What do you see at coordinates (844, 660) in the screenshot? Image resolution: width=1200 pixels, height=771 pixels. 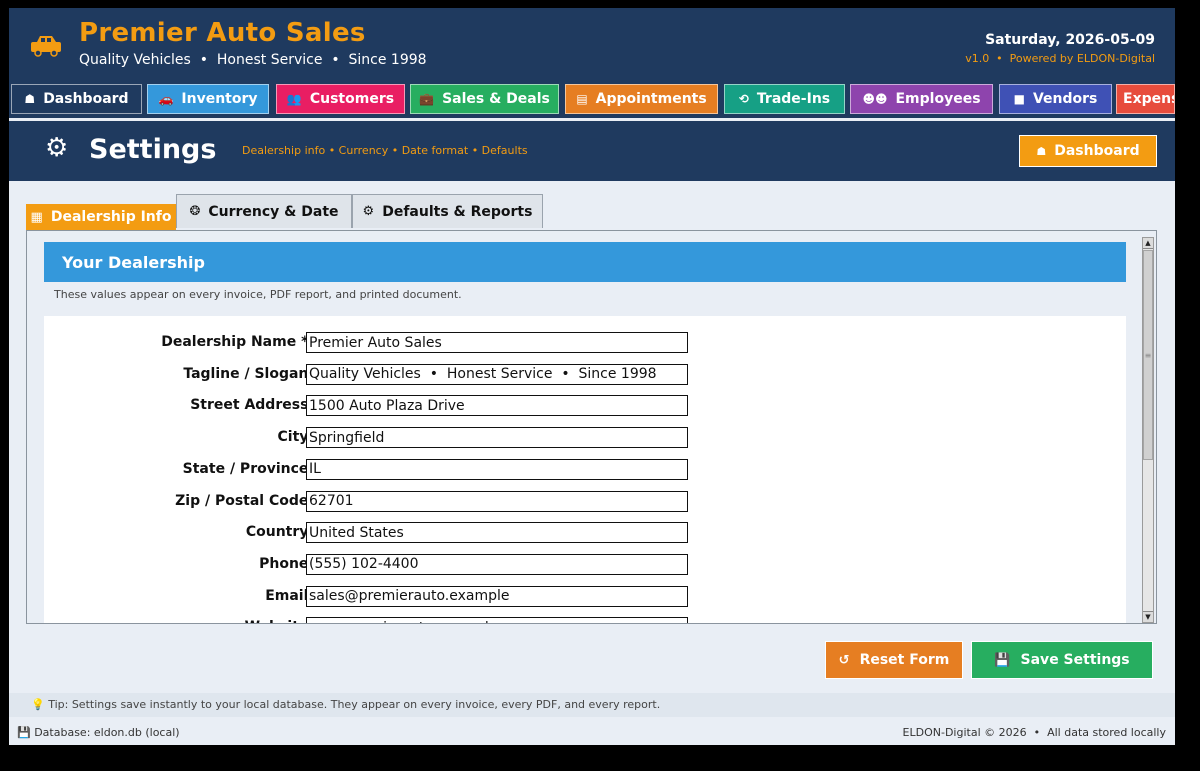 I see `reset-icon: ↺` at bounding box center [844, 660].